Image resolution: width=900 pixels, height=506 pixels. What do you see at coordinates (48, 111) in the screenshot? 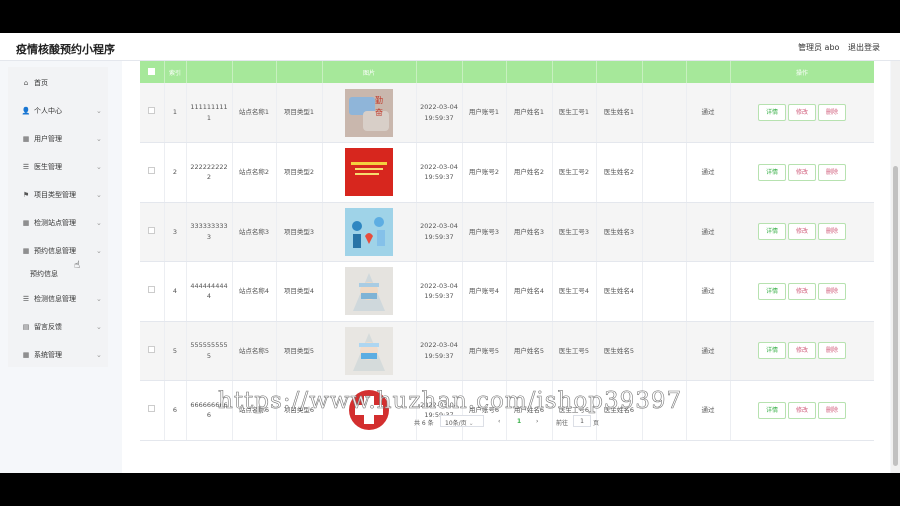
I see `sidebar-item-label: 个人中心` at bounding box center [48, 111].